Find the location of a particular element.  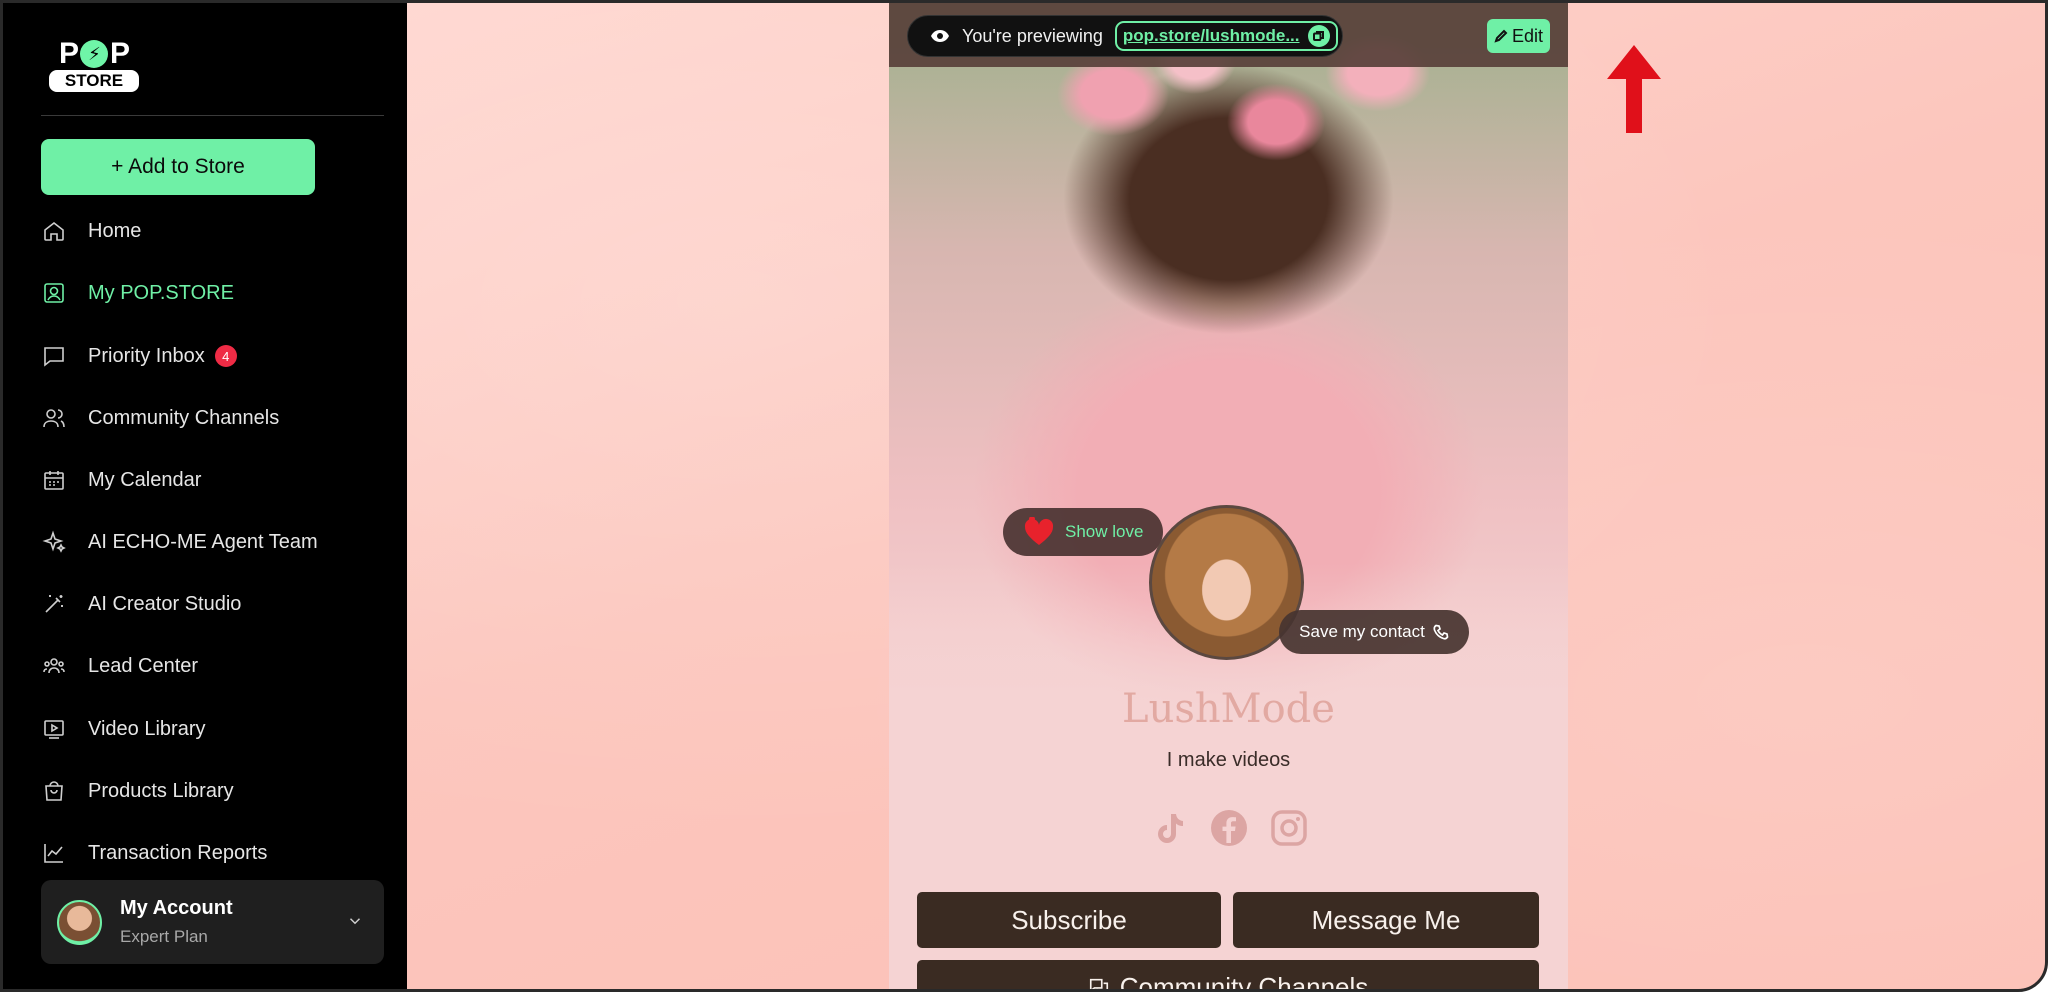

heart-icon is located at coordinates (1039, 531).